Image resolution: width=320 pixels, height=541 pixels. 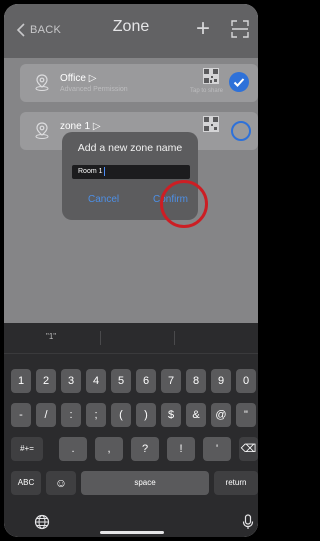 I want to click on key-row-bottom: ABC ☺ space return, so click(x=131, y=484).